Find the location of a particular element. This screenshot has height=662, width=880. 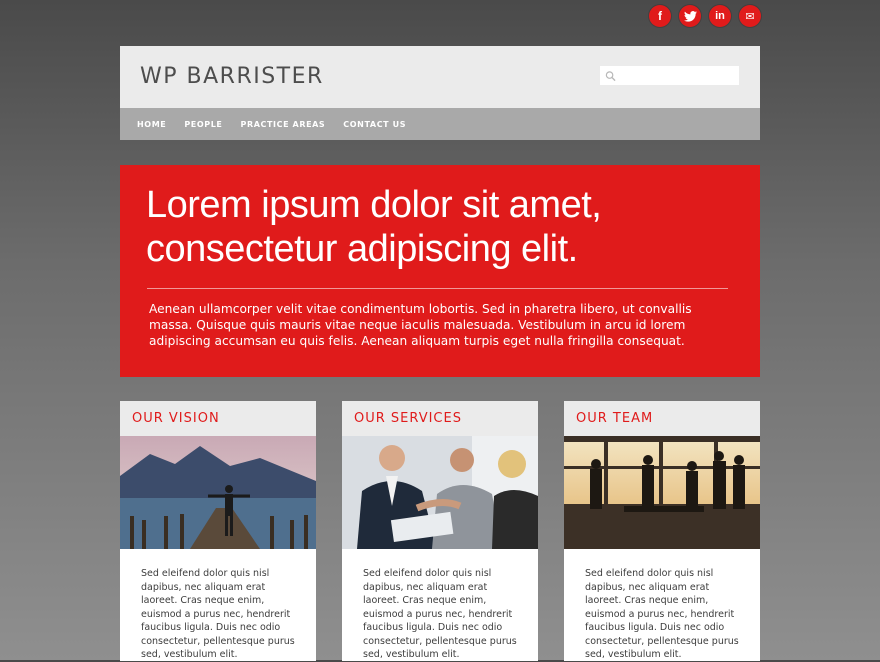

card-title: OUR TEAM is located at coordinates (614, 418).